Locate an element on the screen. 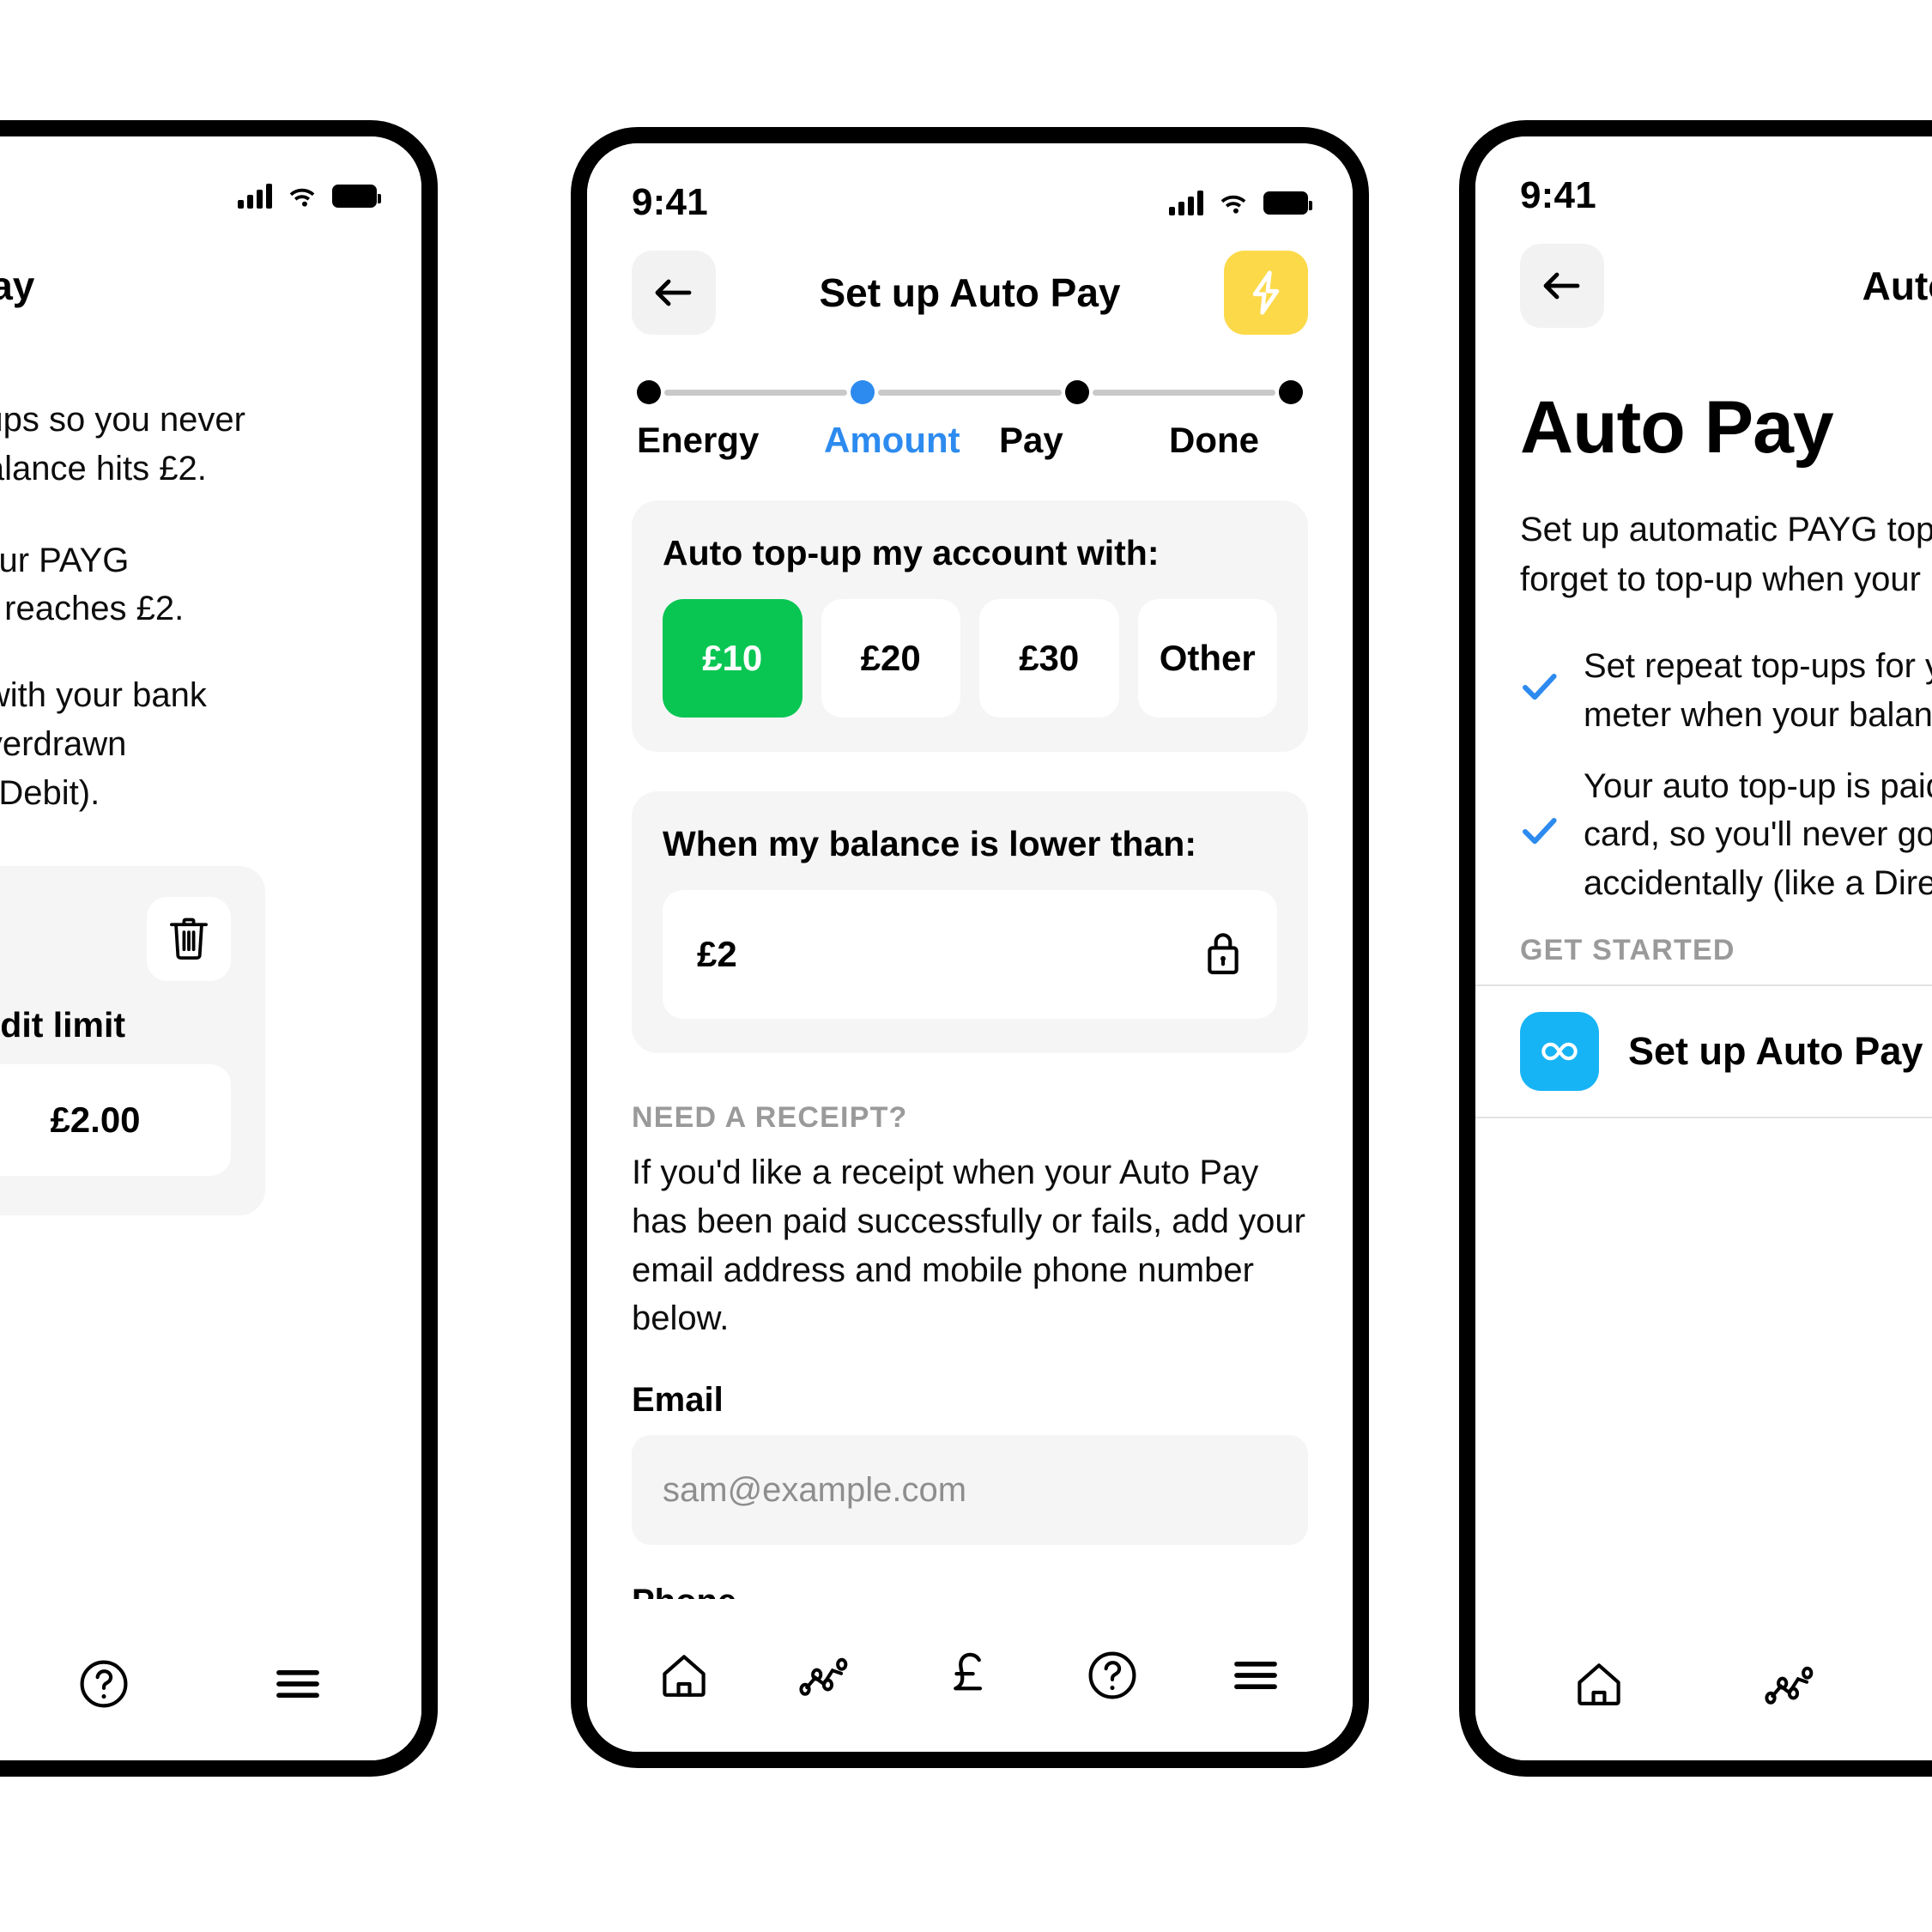 This screenshot has width=1932, height=1932. amount-option-20: £20 is located at coordinates (891, 659).